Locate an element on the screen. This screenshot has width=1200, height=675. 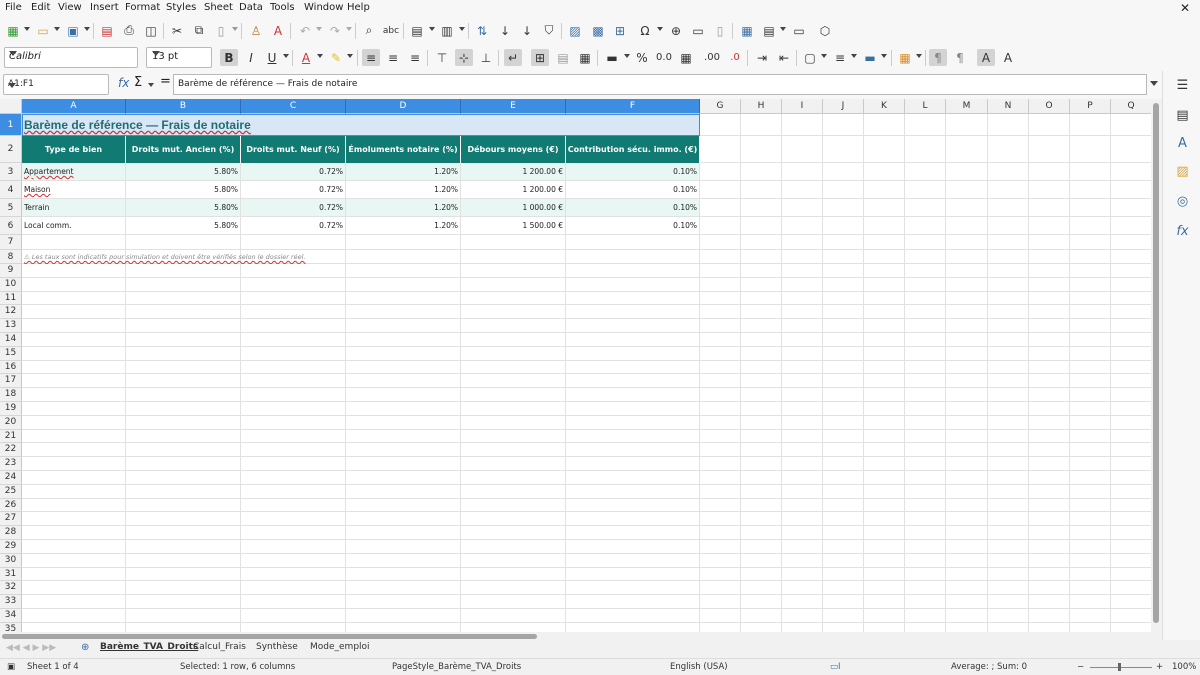
data-cell: Maison is located at coordinates (74, 190).